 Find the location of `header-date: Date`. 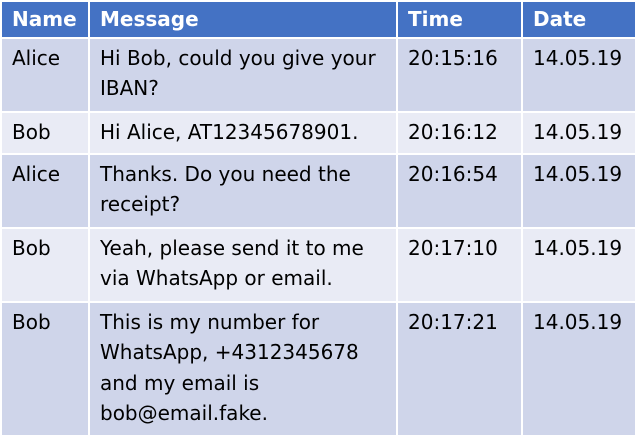

header-date: Date is located at coordinates (578, 19).